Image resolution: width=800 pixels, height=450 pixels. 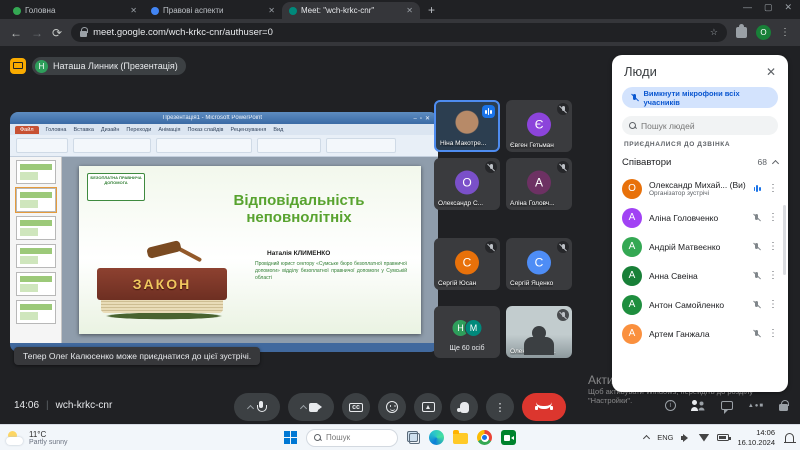 I want to click on contributors-count: 68, so click(x=762, y=162).